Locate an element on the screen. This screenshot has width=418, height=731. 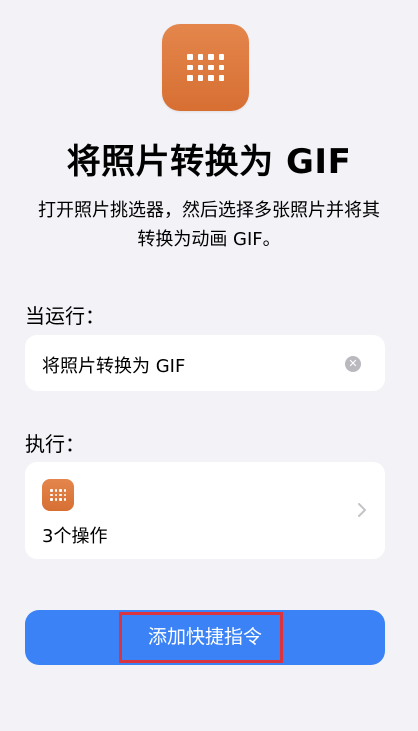
action-count: 3个操作 is located at coordinates (75, 536).